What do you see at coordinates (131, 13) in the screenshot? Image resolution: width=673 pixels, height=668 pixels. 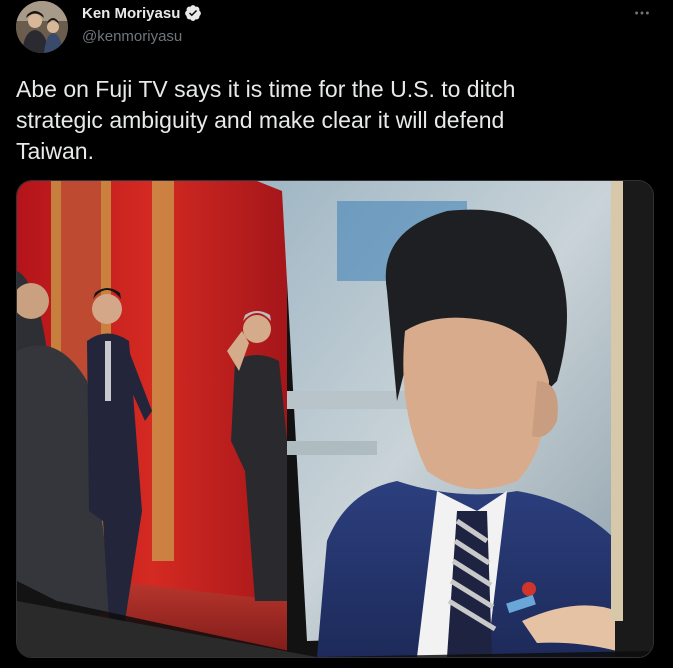 I see `author-display-name: Ken Moriyasu` at bounding box center [131, 13].